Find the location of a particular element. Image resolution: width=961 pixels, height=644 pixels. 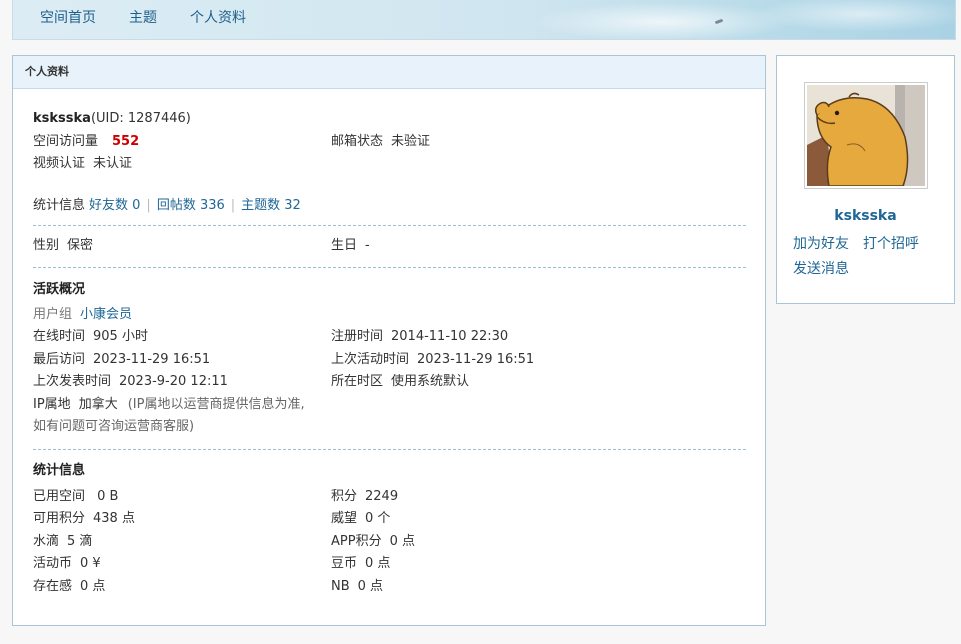

stat-value: 0 ¥ is located at coordinates (90, 563).